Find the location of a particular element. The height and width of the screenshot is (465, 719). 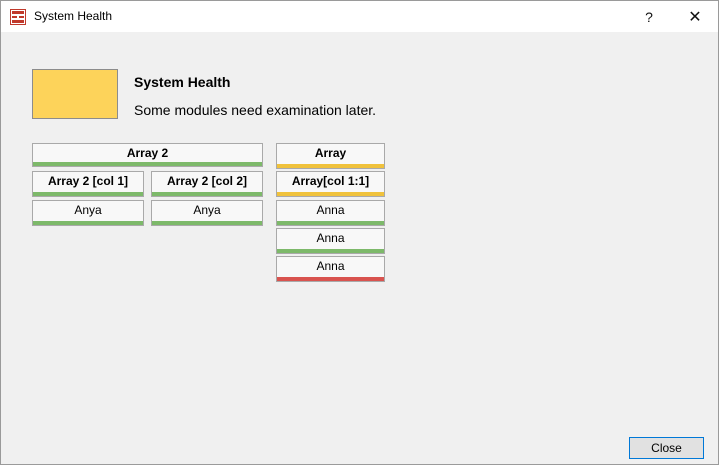

array2-col1-header: Array 2 [col 1] is located at coordinates (88, 184).